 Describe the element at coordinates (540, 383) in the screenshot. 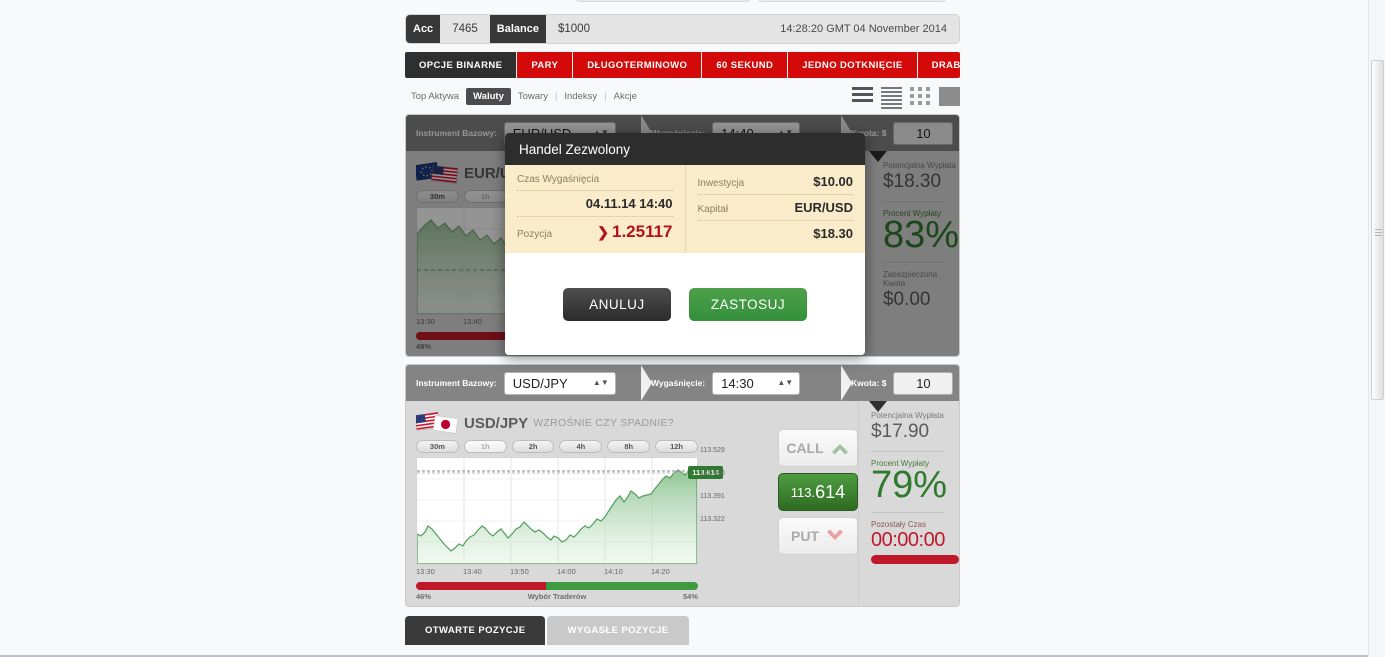

I see `panel2-instrument-value: USD/JPY` at that location.